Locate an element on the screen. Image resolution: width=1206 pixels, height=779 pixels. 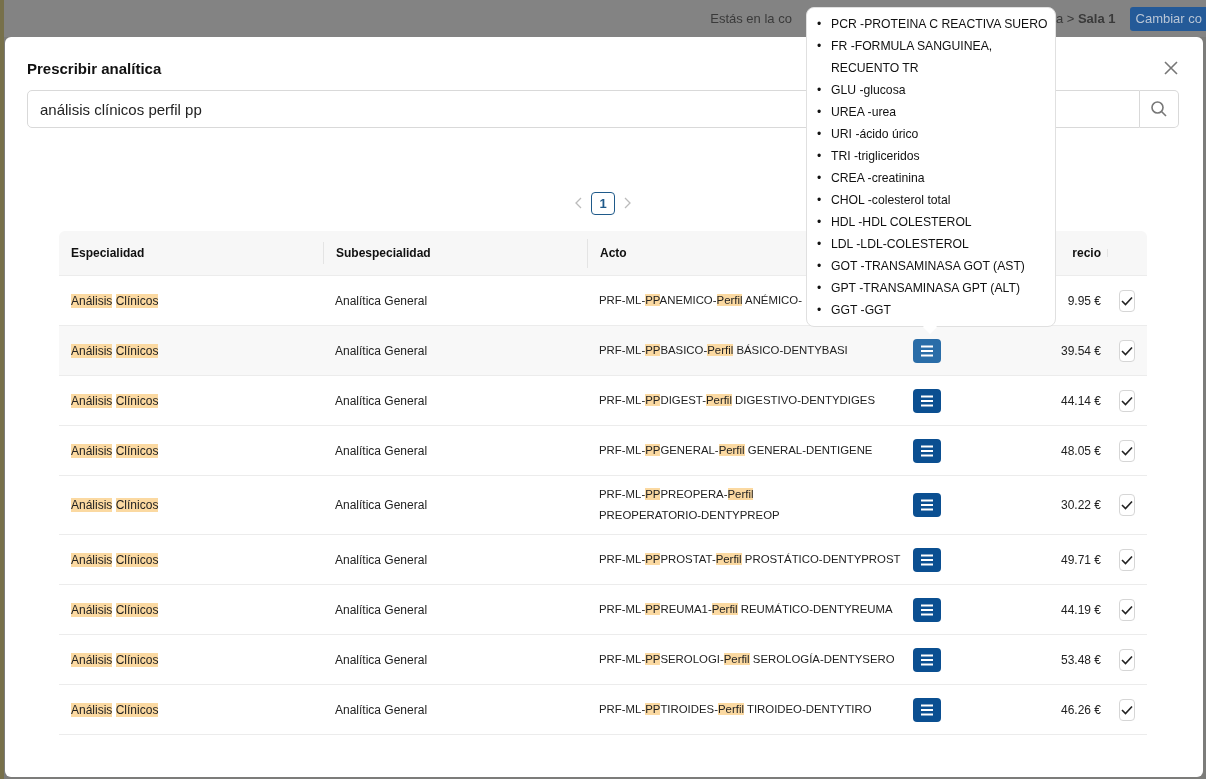
list-item: GGT -GGT is located at coordinates (861, 310).